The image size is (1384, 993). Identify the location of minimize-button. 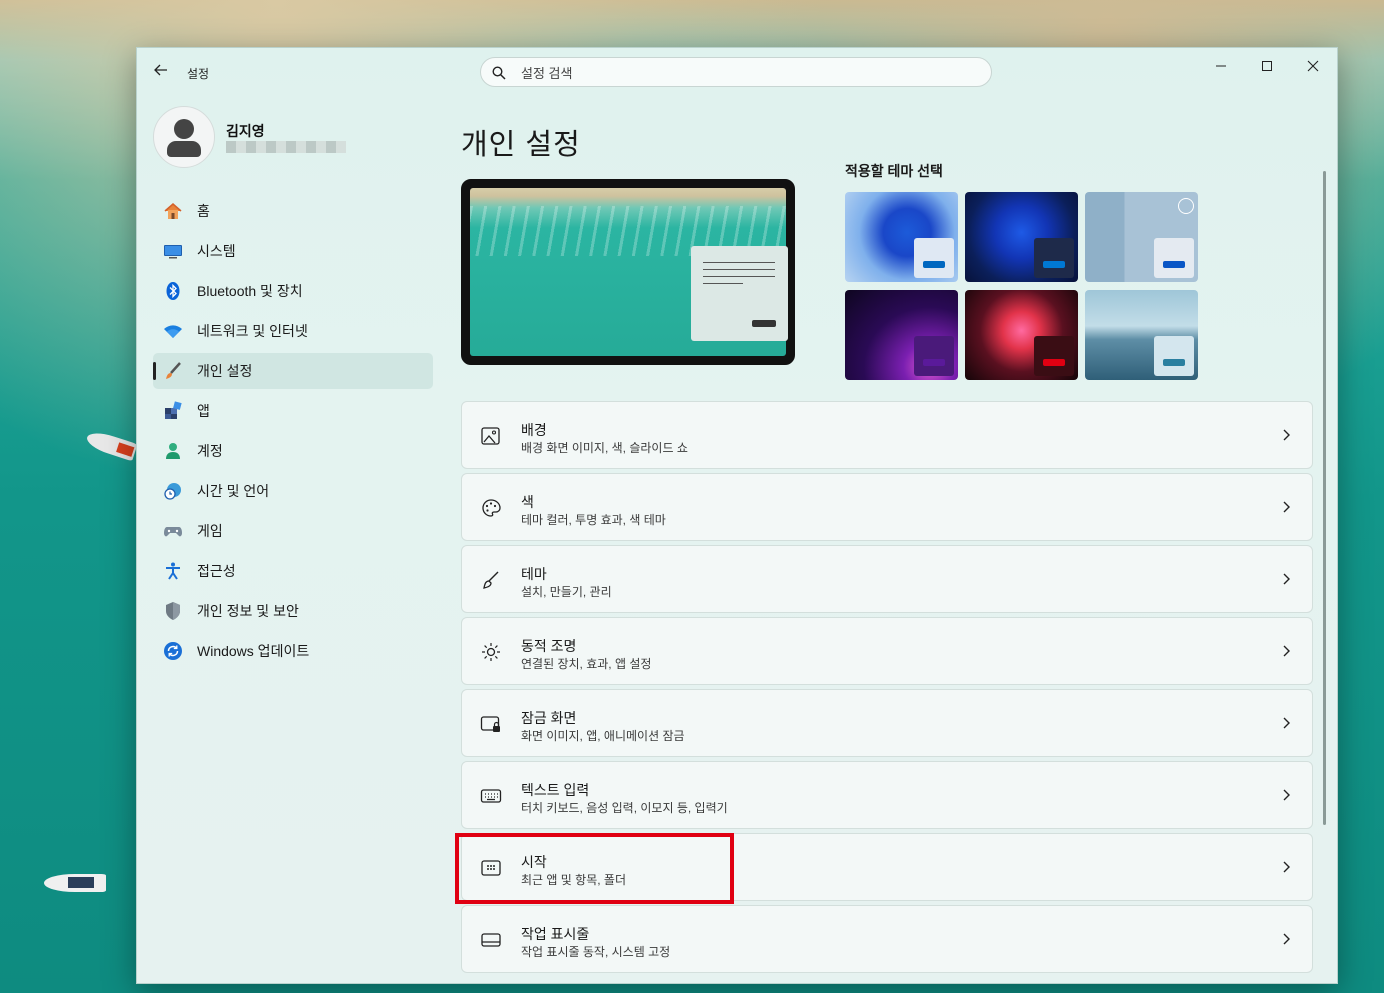
(1221, 67).